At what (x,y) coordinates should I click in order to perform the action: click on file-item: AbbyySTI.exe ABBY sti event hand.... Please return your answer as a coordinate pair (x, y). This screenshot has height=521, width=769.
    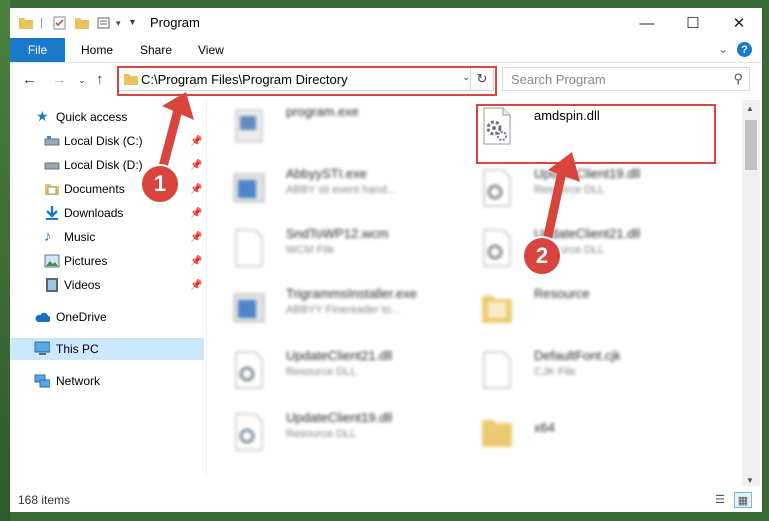
    Looking at the image, I should click on (343, 190).